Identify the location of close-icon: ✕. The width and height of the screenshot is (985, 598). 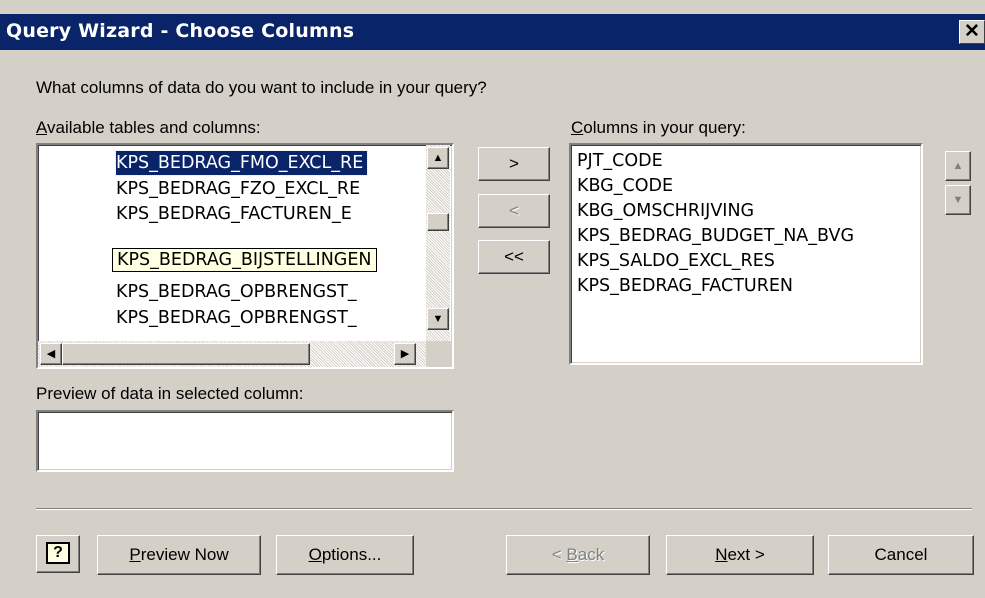
(972, 31).